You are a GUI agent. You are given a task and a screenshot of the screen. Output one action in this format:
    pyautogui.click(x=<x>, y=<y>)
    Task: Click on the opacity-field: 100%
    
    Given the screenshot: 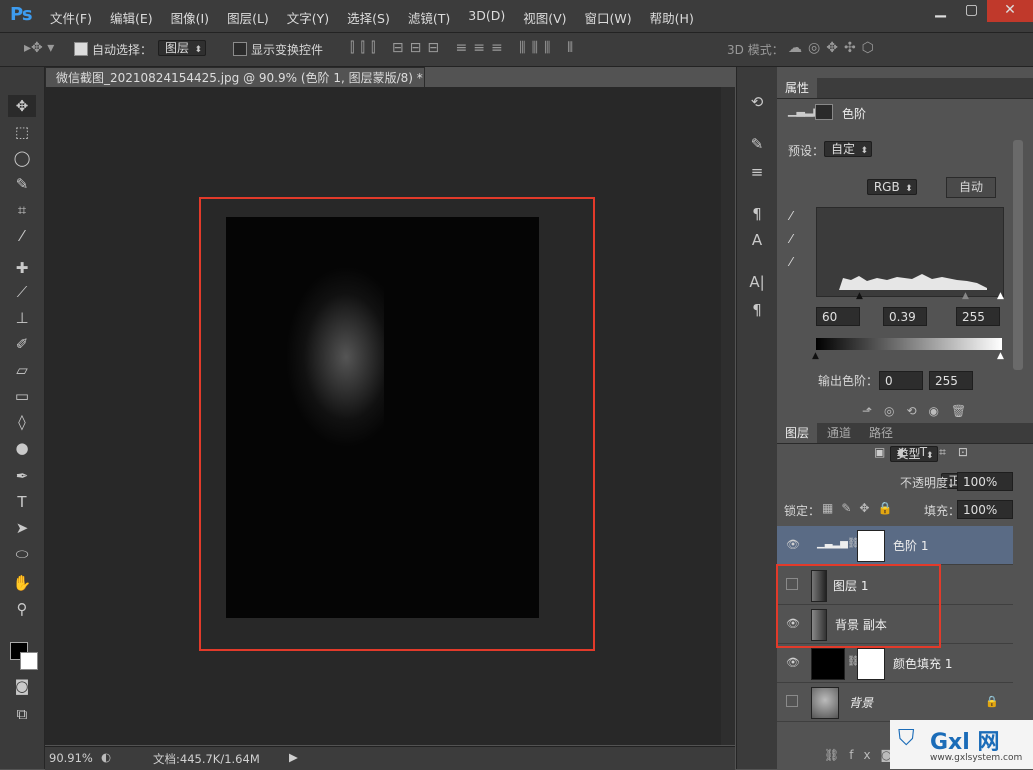 What is the action you would take?
    pyautogui.click(x=985, y=481)
    